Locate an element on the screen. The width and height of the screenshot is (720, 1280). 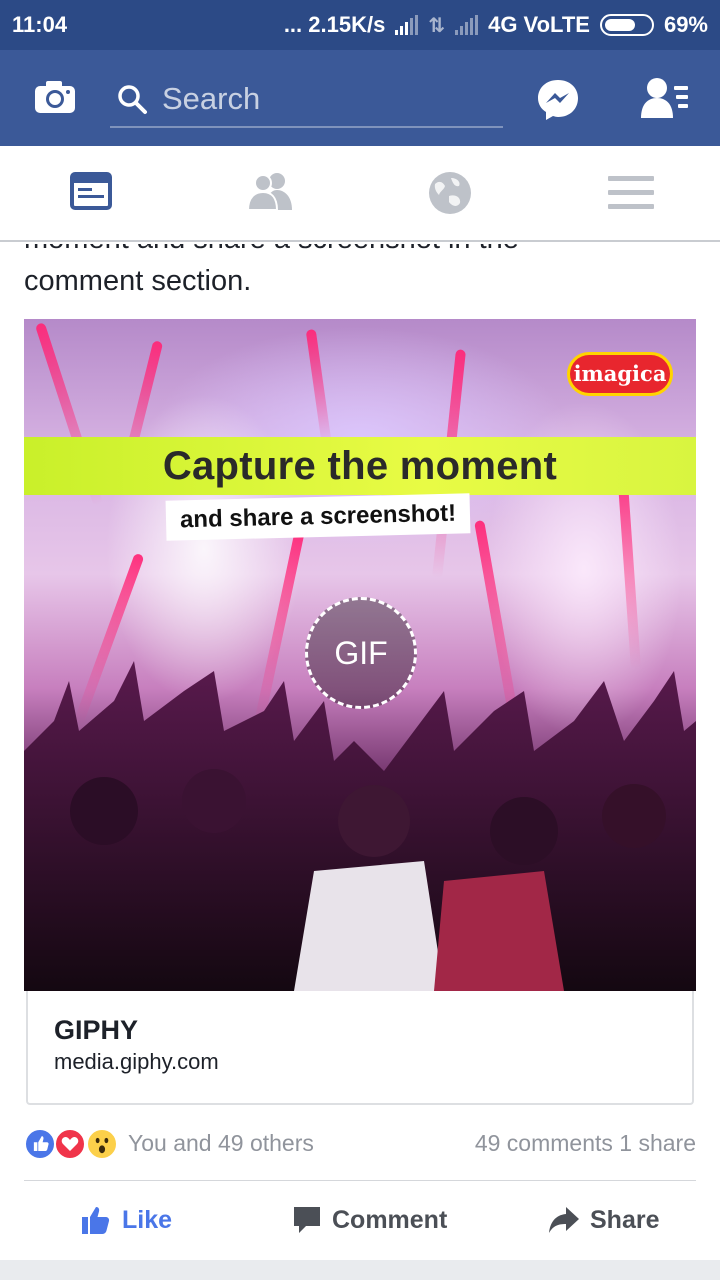
search-bar is located at coordinates (306, 100).